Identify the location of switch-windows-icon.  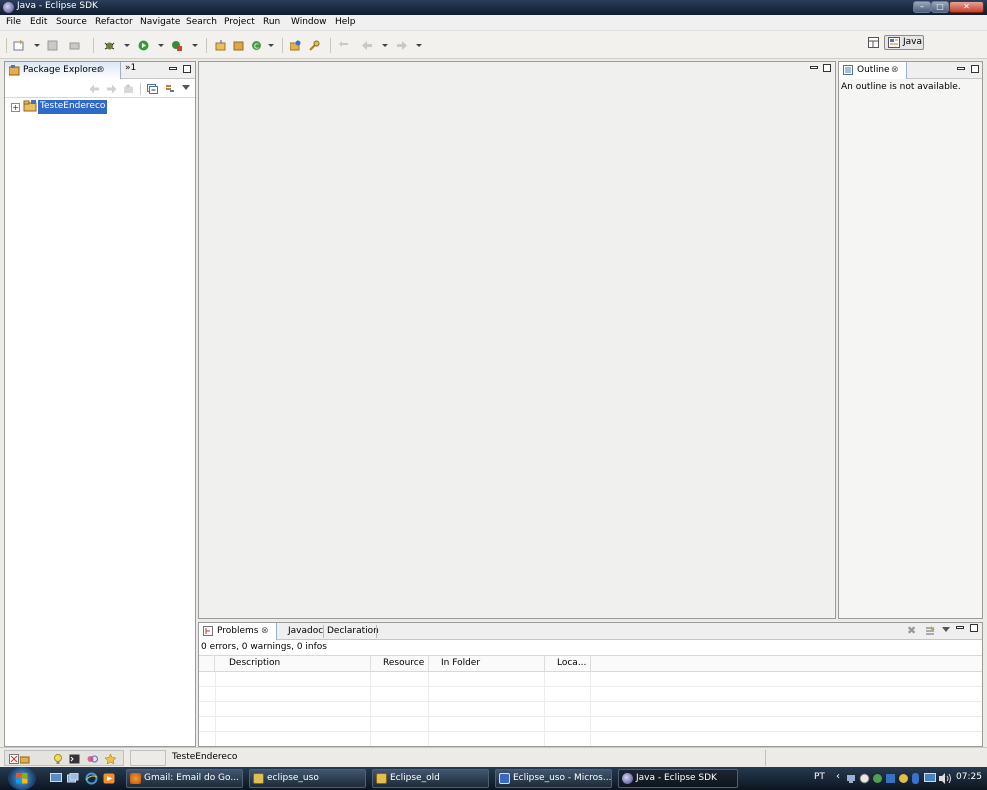
(73, 778).